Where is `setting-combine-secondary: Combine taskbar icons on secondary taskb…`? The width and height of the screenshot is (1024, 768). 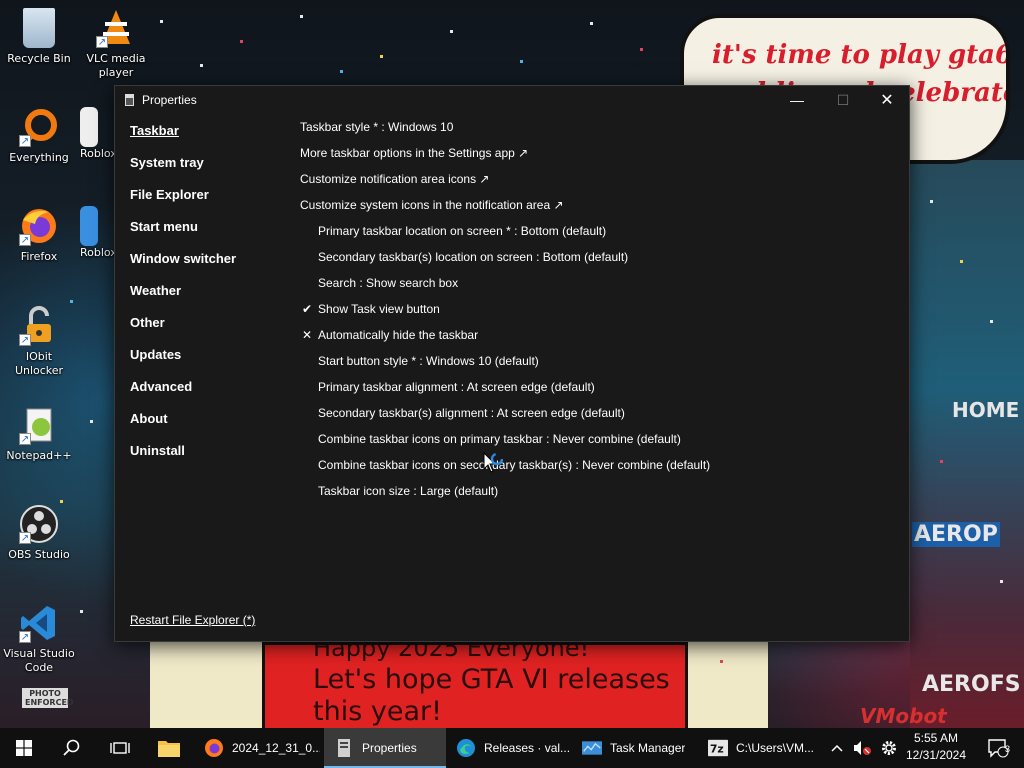 setting-combine-secondary: Combine taskbar icons on secondary taskb… is located at coordinates (600, 469).